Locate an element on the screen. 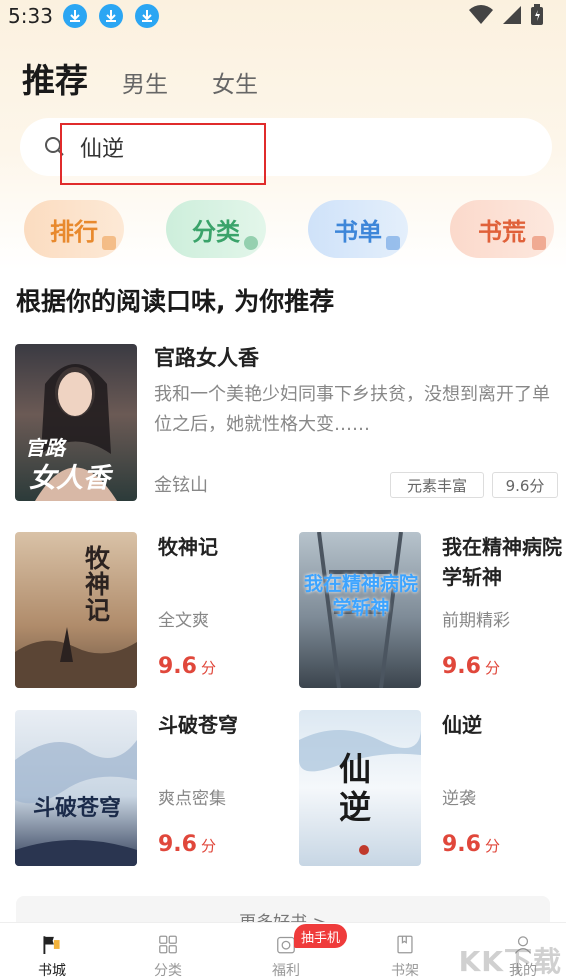 The height and width of the screenshot is (979, 566). quick-actions: 排行 分类 书单 书荒 is located at coordinates (283, 229).